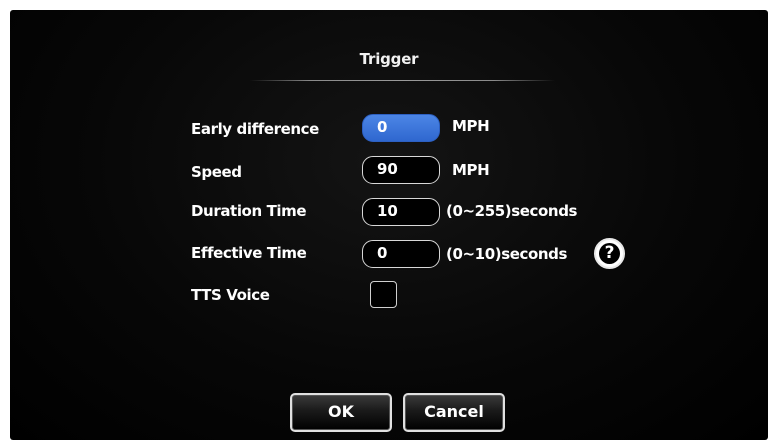 This screenshot has height=446, width=779. Describe the element at coordinates (401, 128) in the screenshot. I see `early-difference-field: 0` at that location.